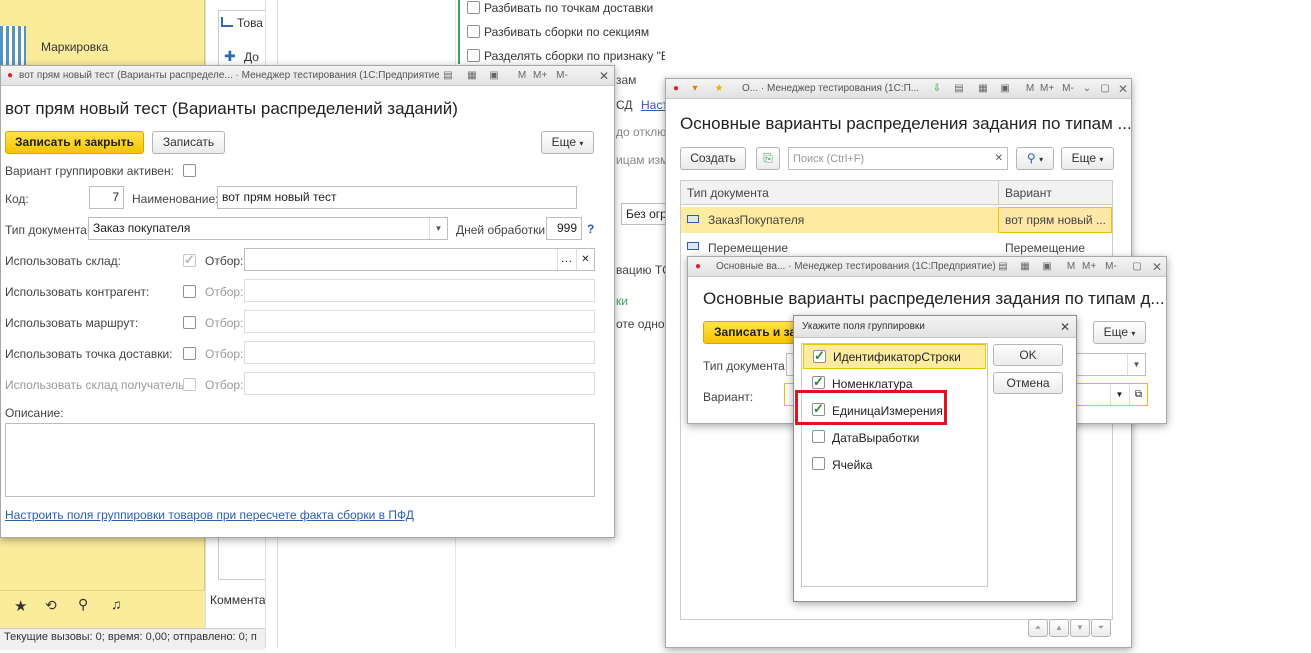 Image resolution: width=1311 pixels, height=653 pixels. I want to click on favorite-icon: ★, so click(719, 89).